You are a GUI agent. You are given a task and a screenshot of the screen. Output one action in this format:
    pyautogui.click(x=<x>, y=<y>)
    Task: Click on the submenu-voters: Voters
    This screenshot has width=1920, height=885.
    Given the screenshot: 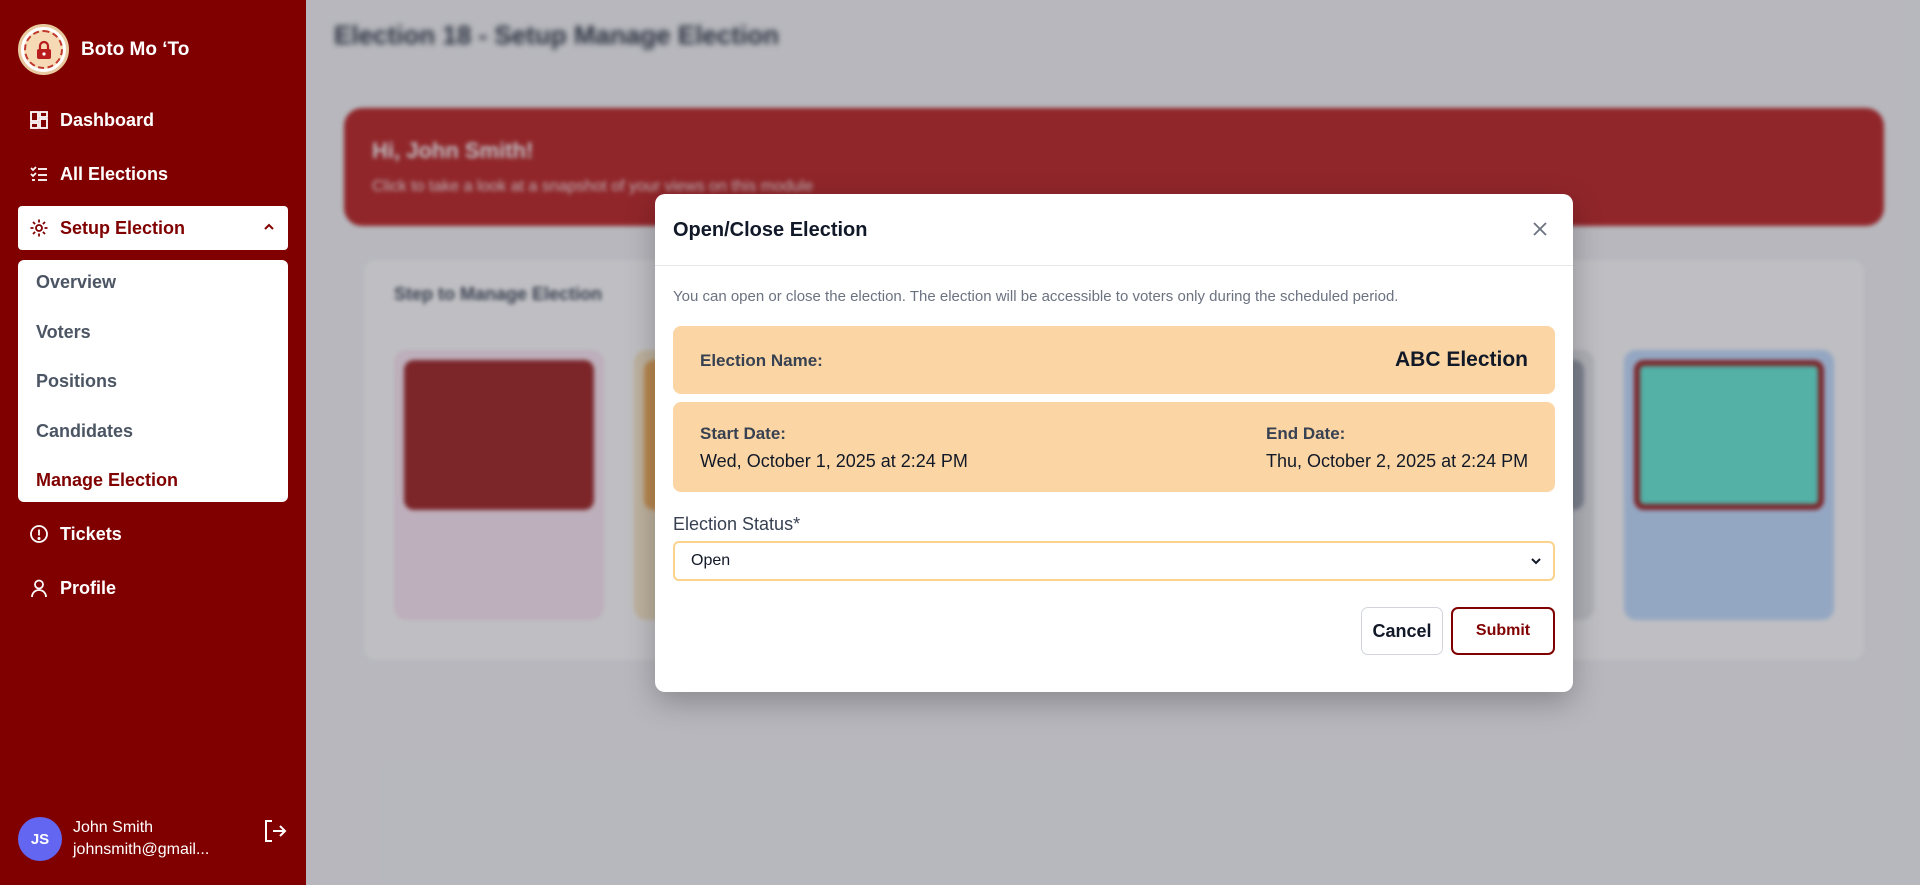 What is the action you would take?
    pyautogui.click(x=63, y=332)
    